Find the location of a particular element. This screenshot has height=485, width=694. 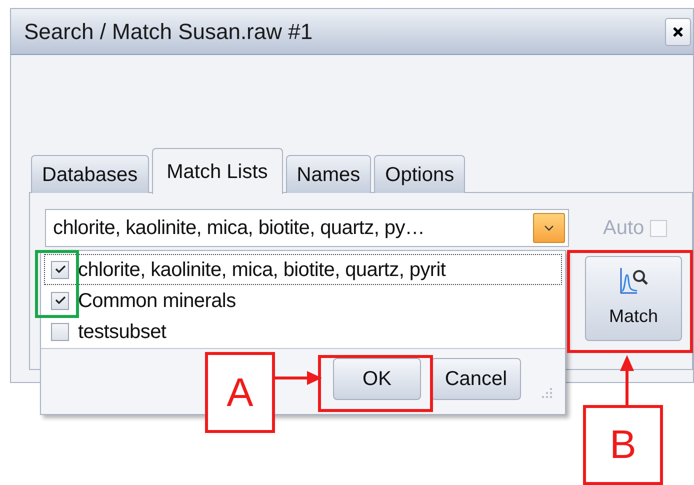

dialog-button: Cancel is located at coordinates (476, 379).